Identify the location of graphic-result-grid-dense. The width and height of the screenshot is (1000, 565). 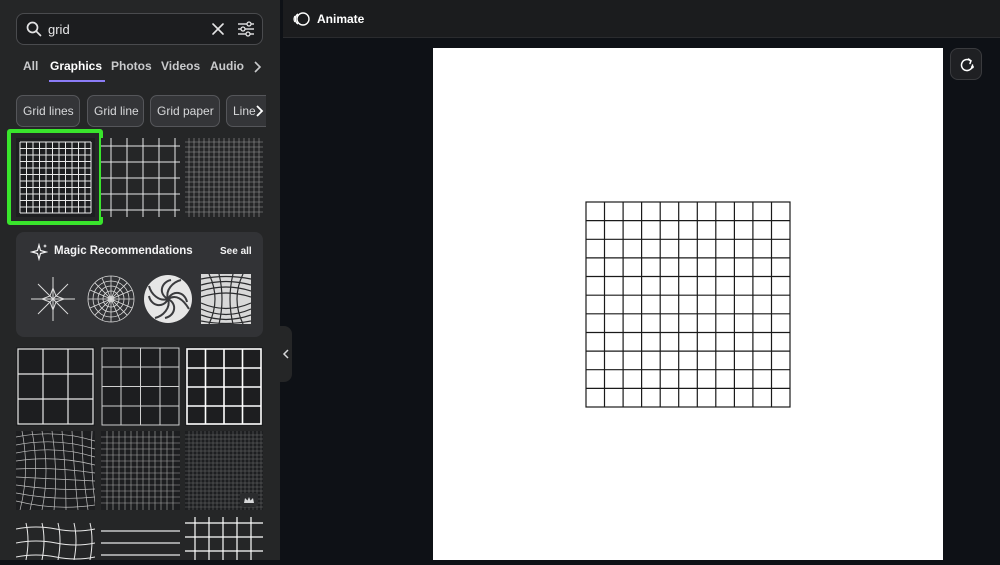
(224, 177).